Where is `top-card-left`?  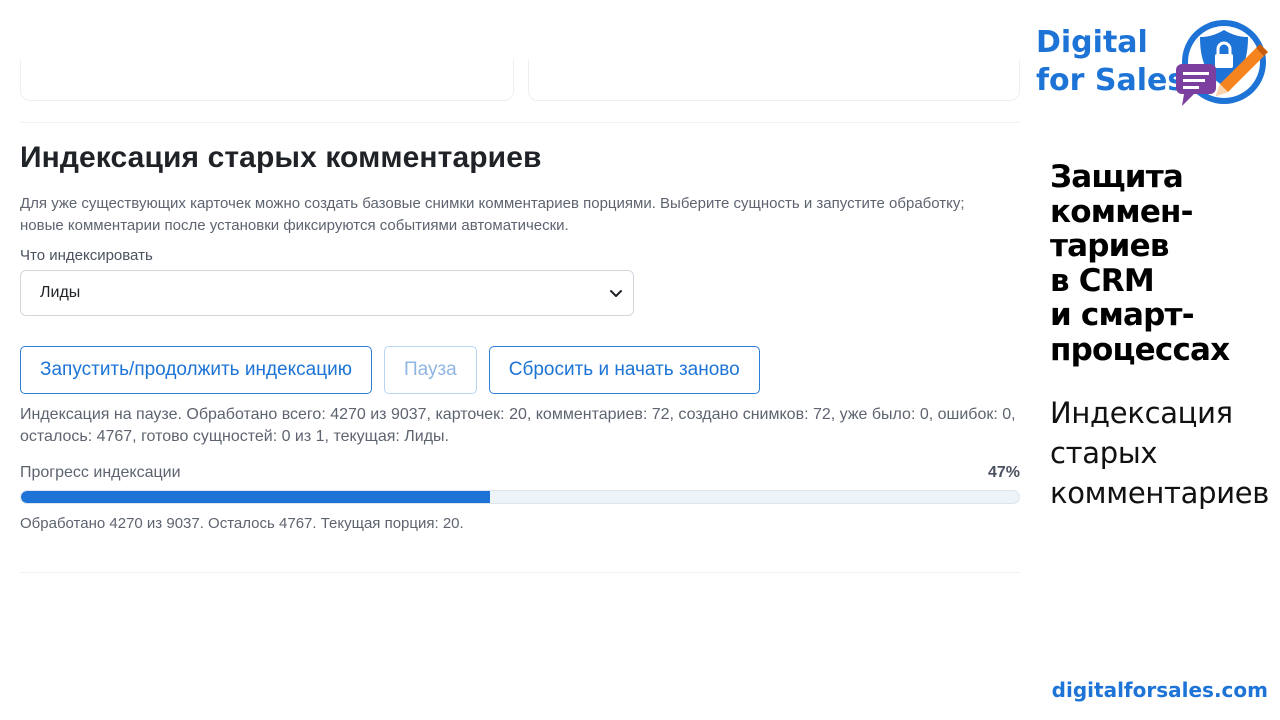
top-card-left is located at coordinates (267, 80).